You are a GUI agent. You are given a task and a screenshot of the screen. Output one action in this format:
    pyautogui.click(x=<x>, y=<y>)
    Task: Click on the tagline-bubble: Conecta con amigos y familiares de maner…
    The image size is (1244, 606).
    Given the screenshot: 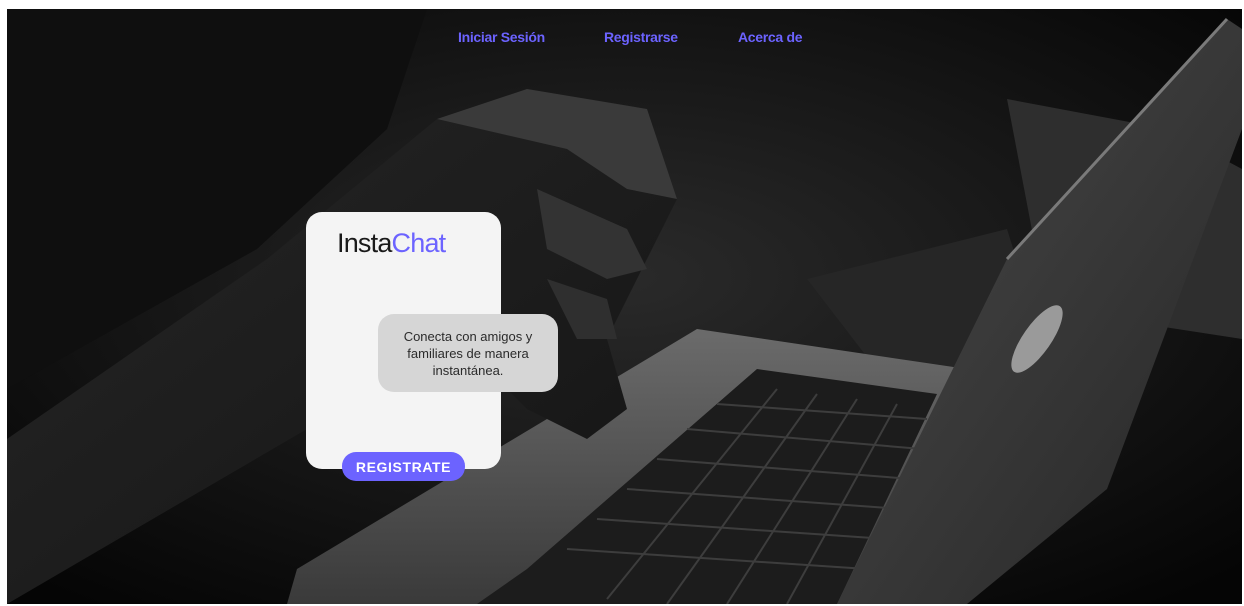 What is the action you would take?
    pyautogui.click(x=468, y=353)
    